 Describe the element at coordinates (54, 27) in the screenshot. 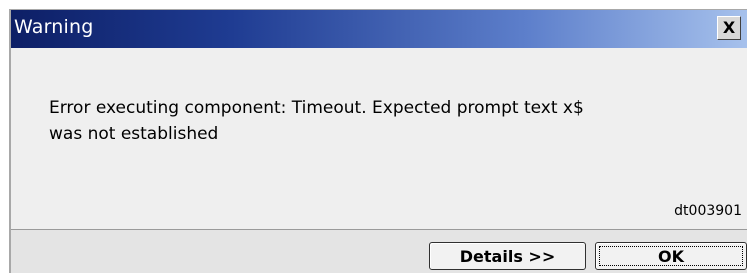

I see `dialog-title: Warning` at that location.